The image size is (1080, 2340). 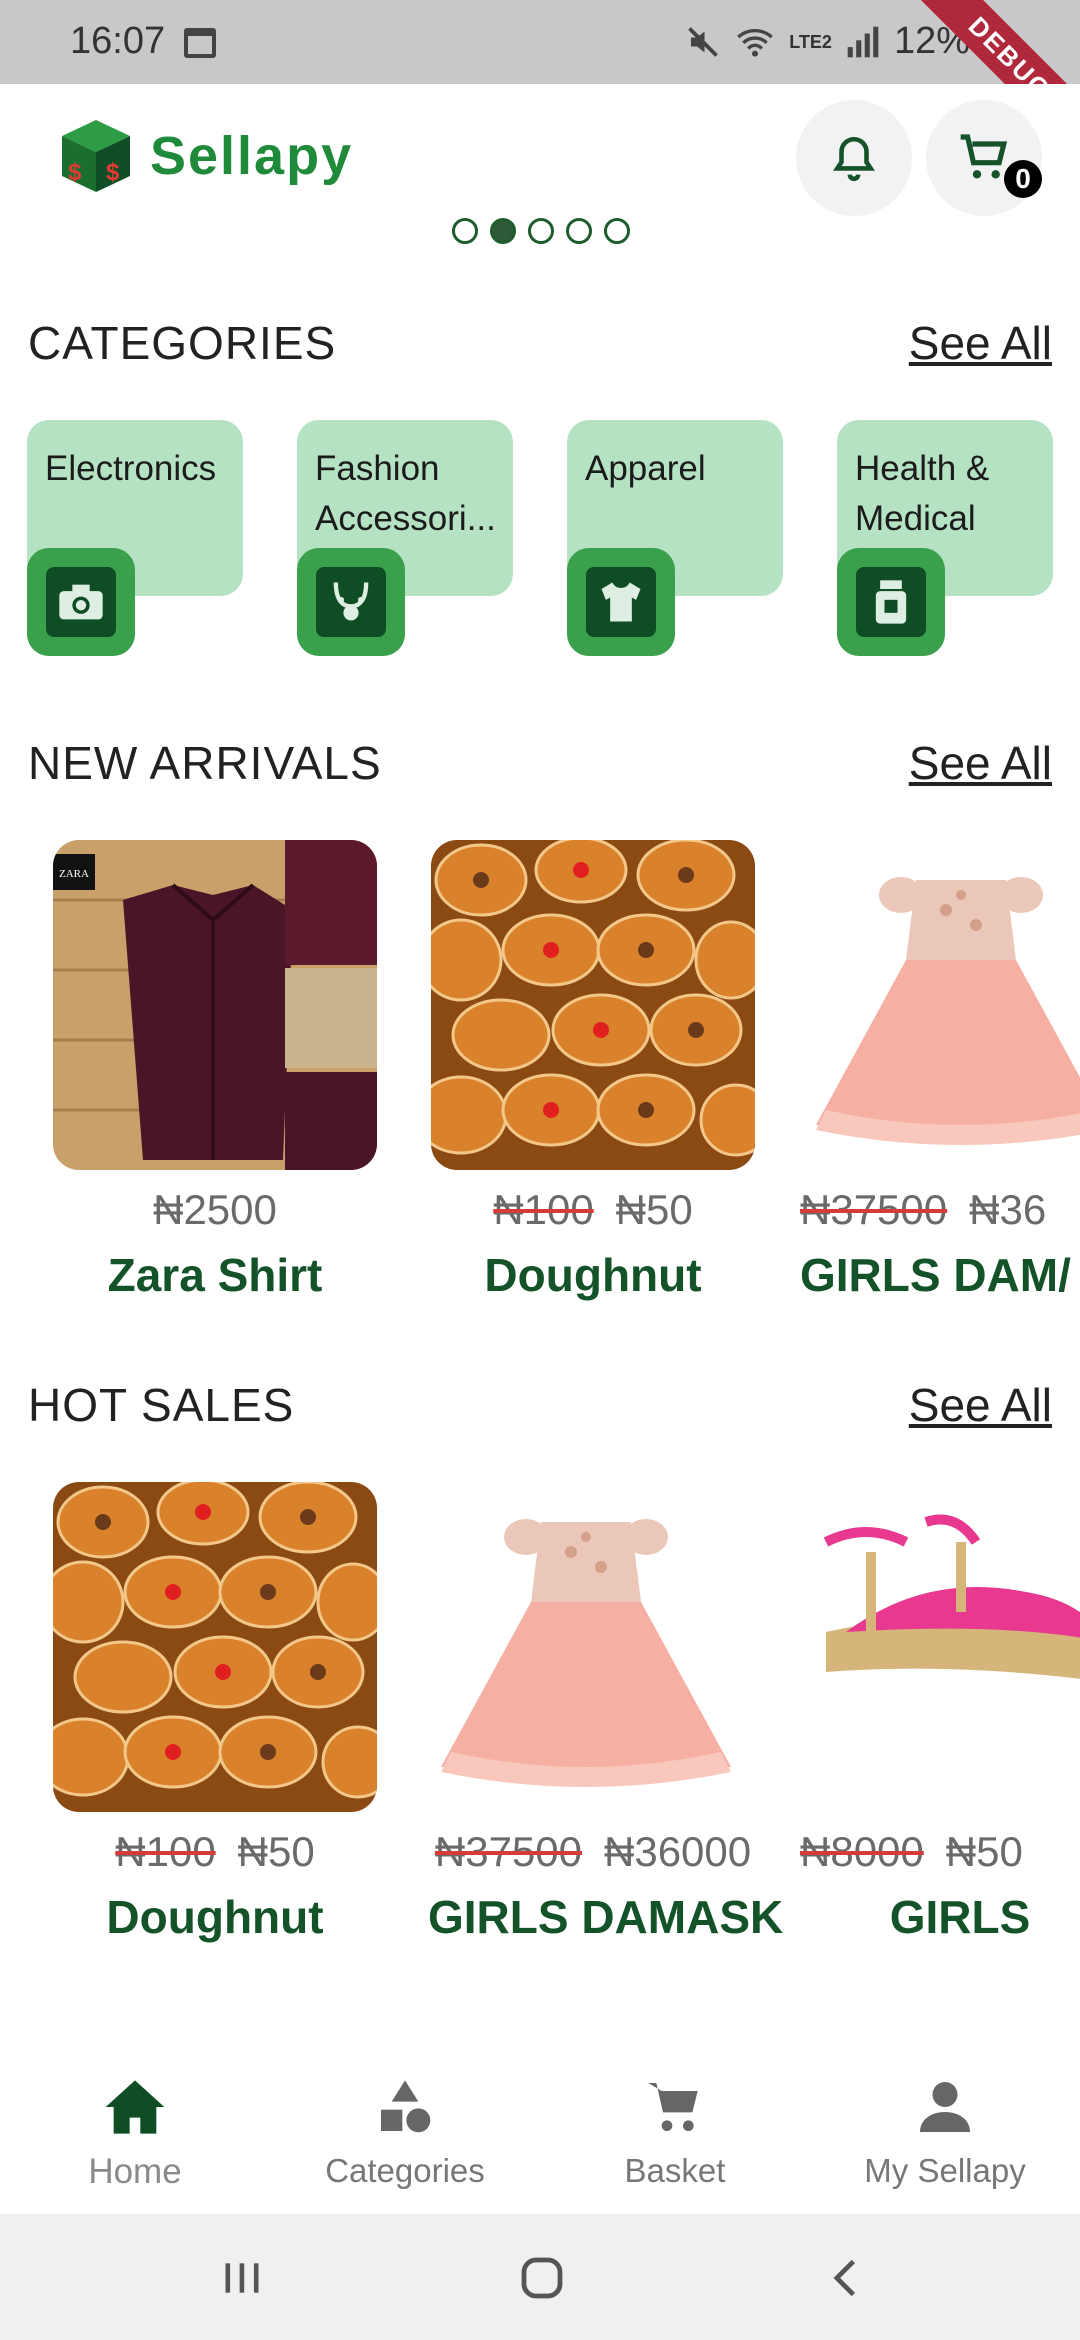 What do you see at coordinates (215, 1275) in the screenshot?
I see `product-name: Zara Shirt` at bounding box center [215, 1275].